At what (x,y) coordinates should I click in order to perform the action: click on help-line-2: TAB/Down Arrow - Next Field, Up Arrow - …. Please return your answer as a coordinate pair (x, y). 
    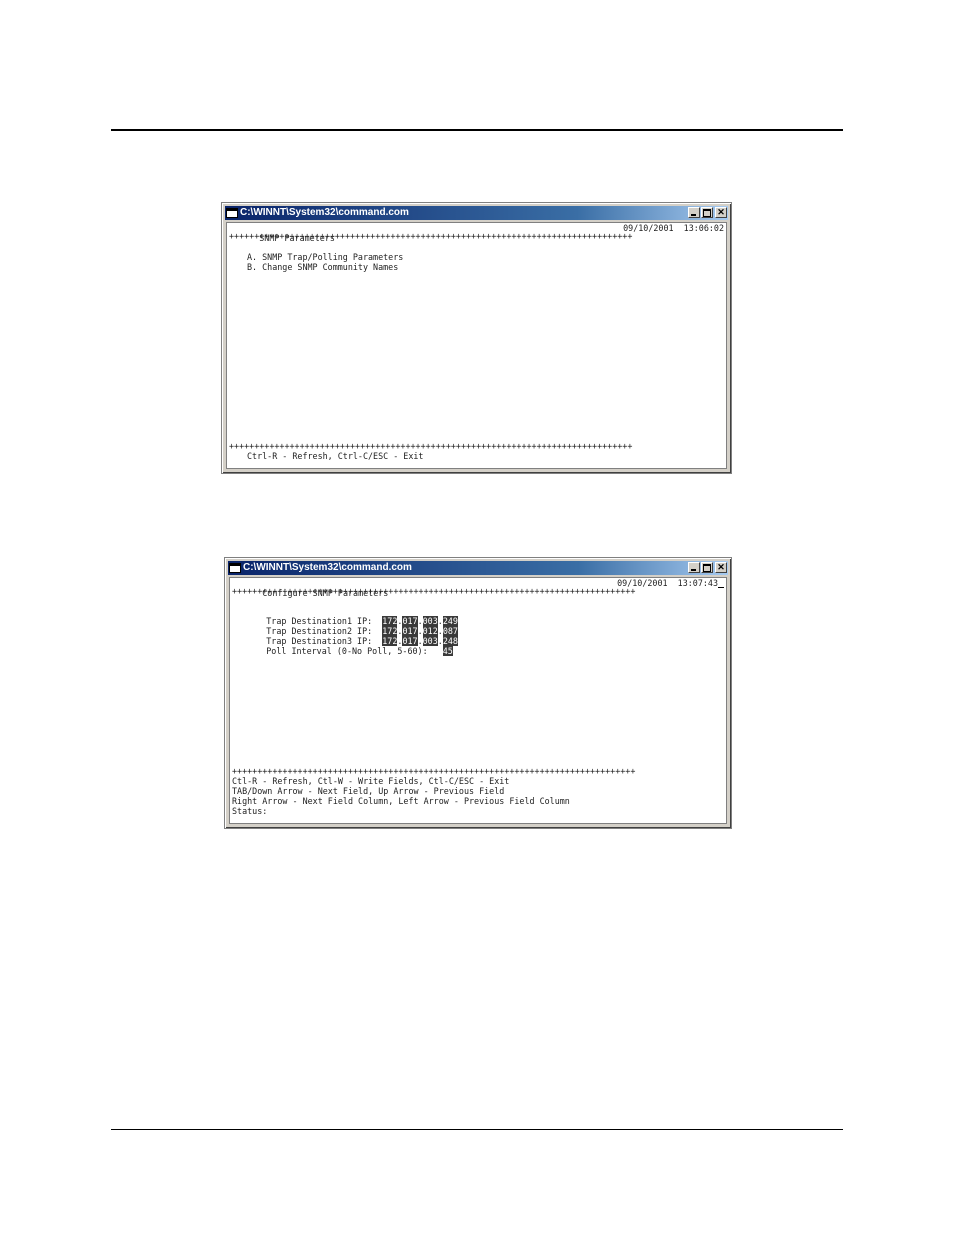
    Looking at the image, I should click on (368, 791).